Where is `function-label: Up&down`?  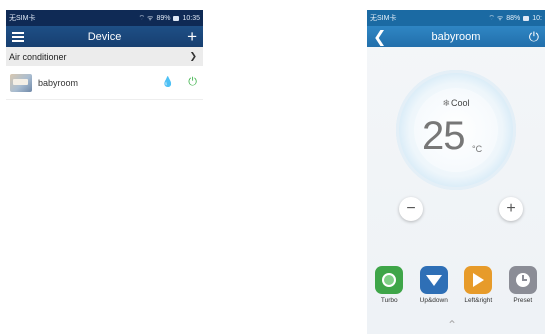
function-label: Up&down is located at coordinates (433, 300).